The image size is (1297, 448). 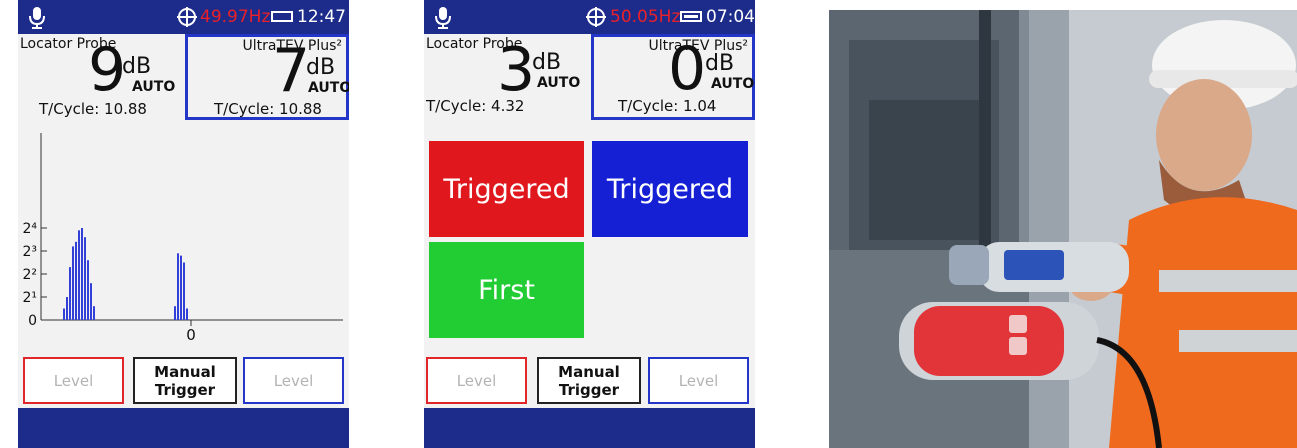 What do you see at coordinates (182, 238) in the screenshot?
I see `pd-histogram: 0 2¹ 2² 2³ 2⁴ 0` at bounding box center [182, 238].